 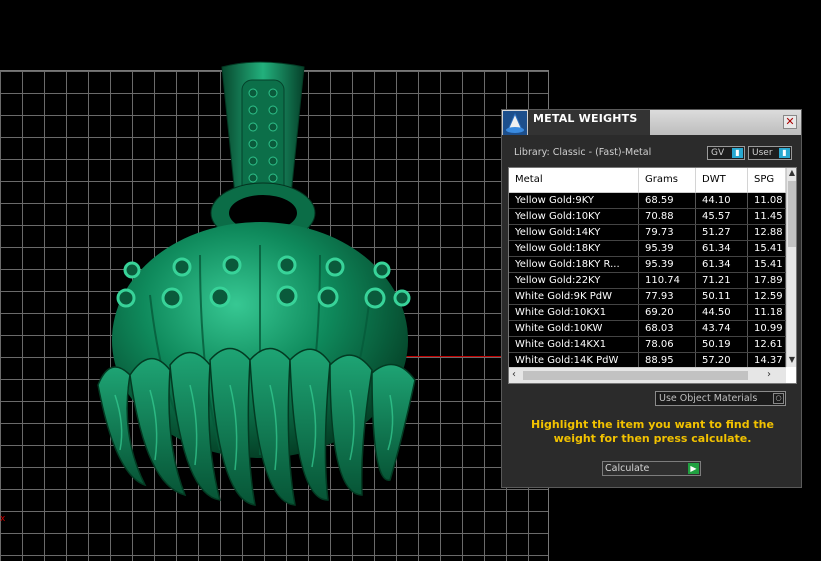 What do you see at coordinates (574, 344) in the screenshot?
I see `cell-metal: White Gold:14KX1` at bounding box center [574, 344].